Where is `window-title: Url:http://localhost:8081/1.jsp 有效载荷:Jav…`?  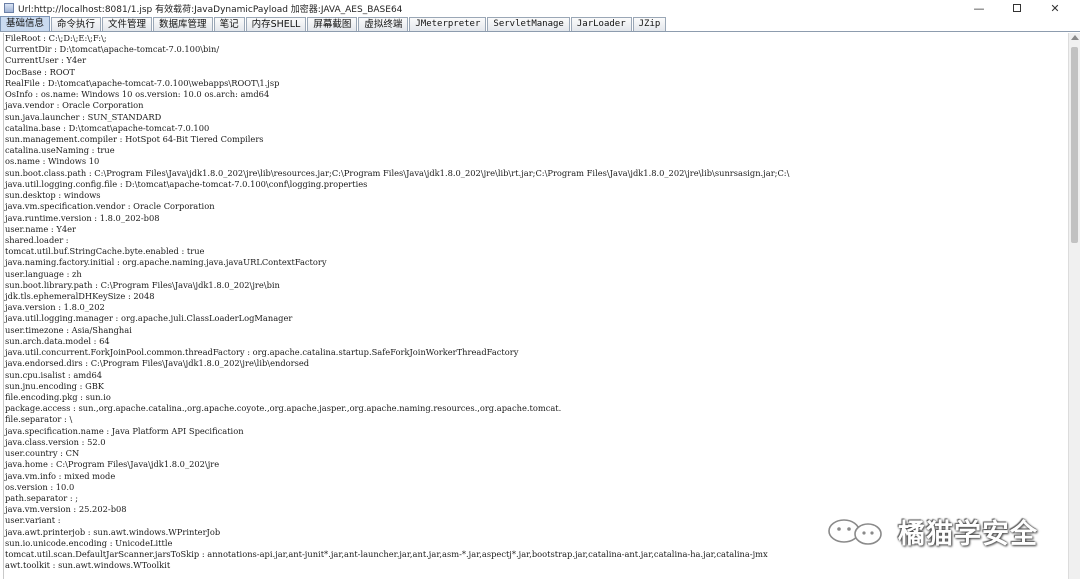 window-title: Url:http://localhost:8081/1.jsp 有效载荷:Jav… is located at coordinates (210, 9).